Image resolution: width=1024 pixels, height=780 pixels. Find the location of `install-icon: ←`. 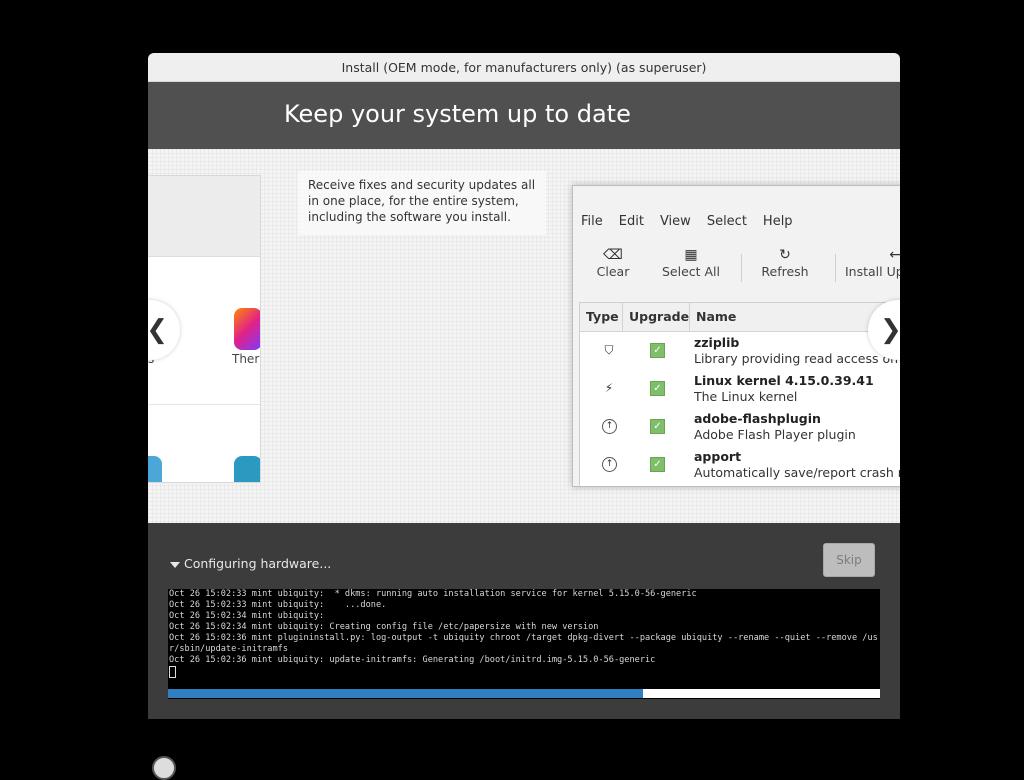

install-icon: ← is located at coordinates (894, 255).